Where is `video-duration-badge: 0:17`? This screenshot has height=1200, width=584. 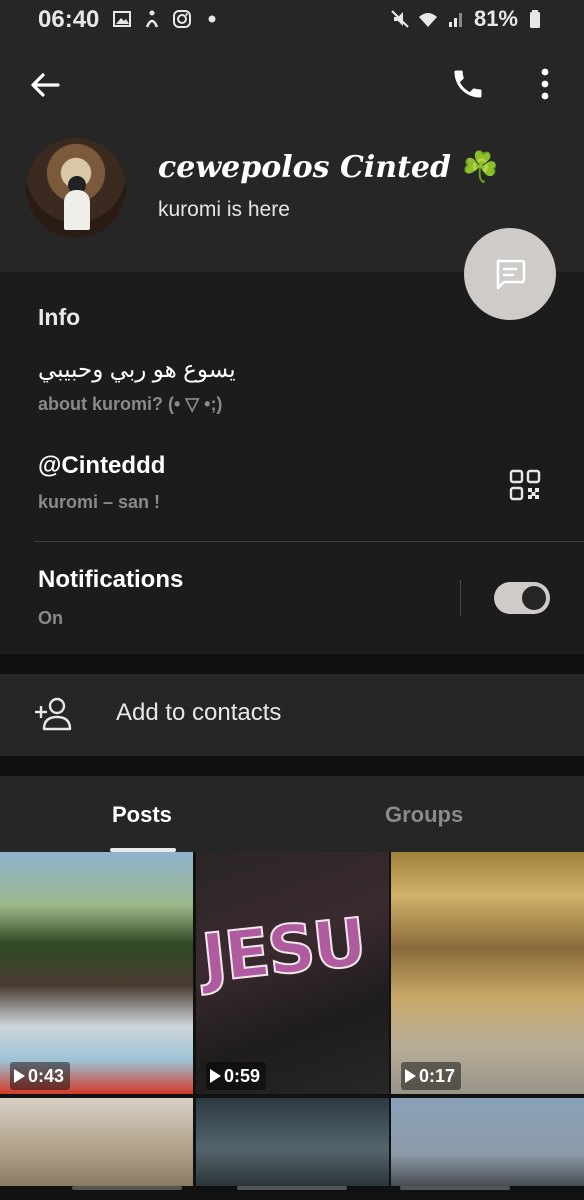
video-duration-badge: 0:17 is located at coordinates (431, 1076).